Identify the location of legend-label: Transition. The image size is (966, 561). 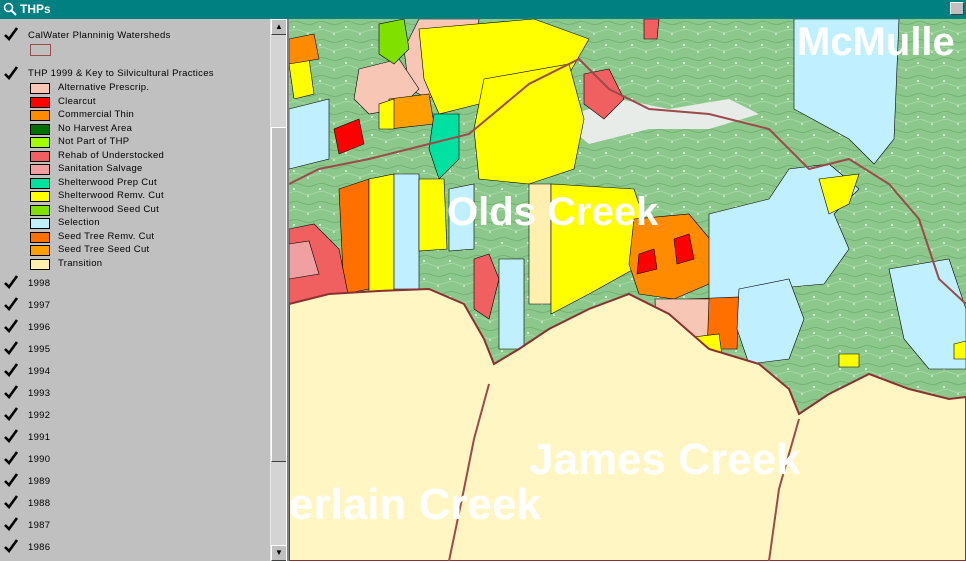
(80, 263).